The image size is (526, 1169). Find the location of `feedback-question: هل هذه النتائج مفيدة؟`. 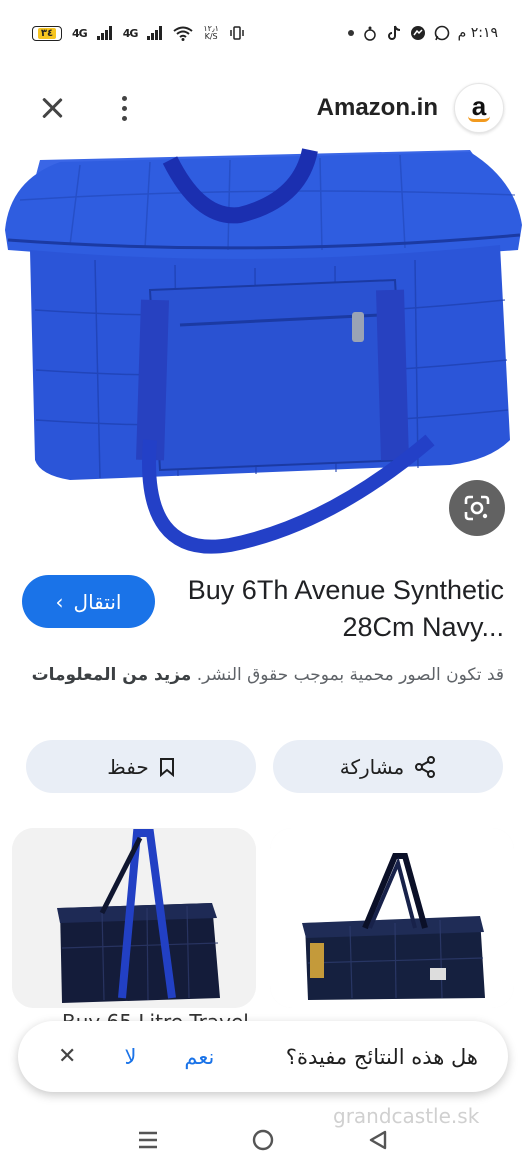

feedback-question: هل هذه النتائج مفيدة؟ is located at coordinates (381, 1056).